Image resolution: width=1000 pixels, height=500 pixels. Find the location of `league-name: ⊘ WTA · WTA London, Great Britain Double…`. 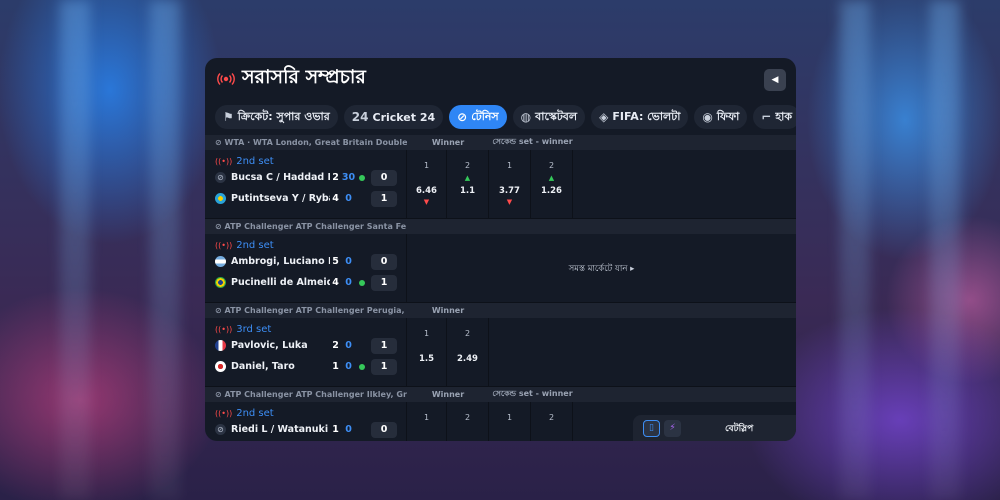

league-name: ⊘ WTA · WTA London, Great Britain Double… is located at coordinates (311, 142).